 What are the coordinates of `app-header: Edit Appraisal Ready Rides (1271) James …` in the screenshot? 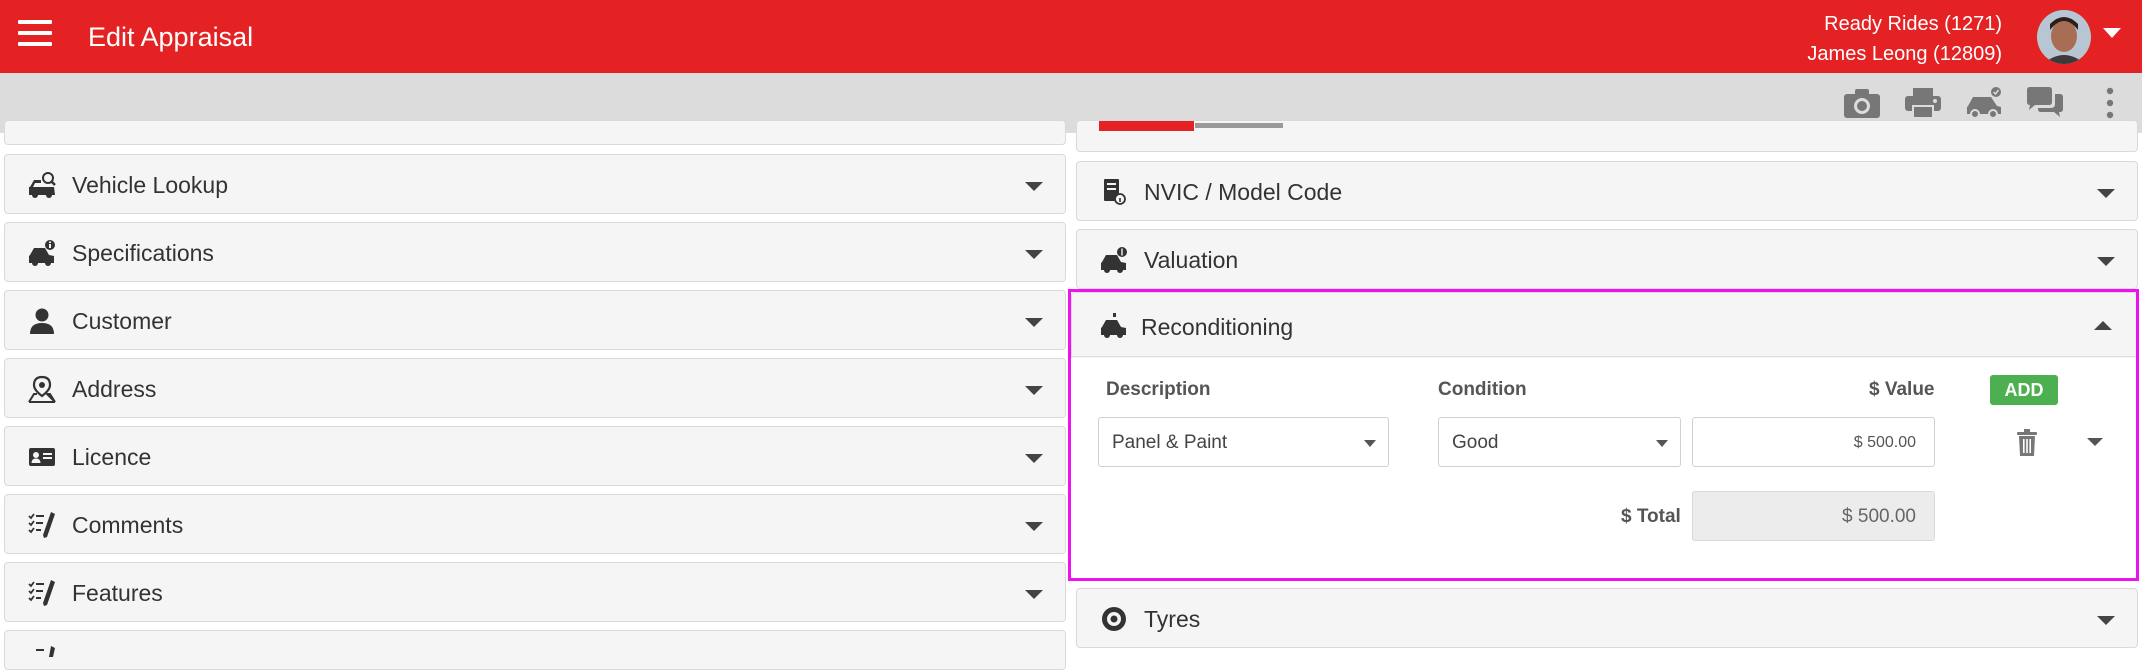 It's located at (1071, 36).